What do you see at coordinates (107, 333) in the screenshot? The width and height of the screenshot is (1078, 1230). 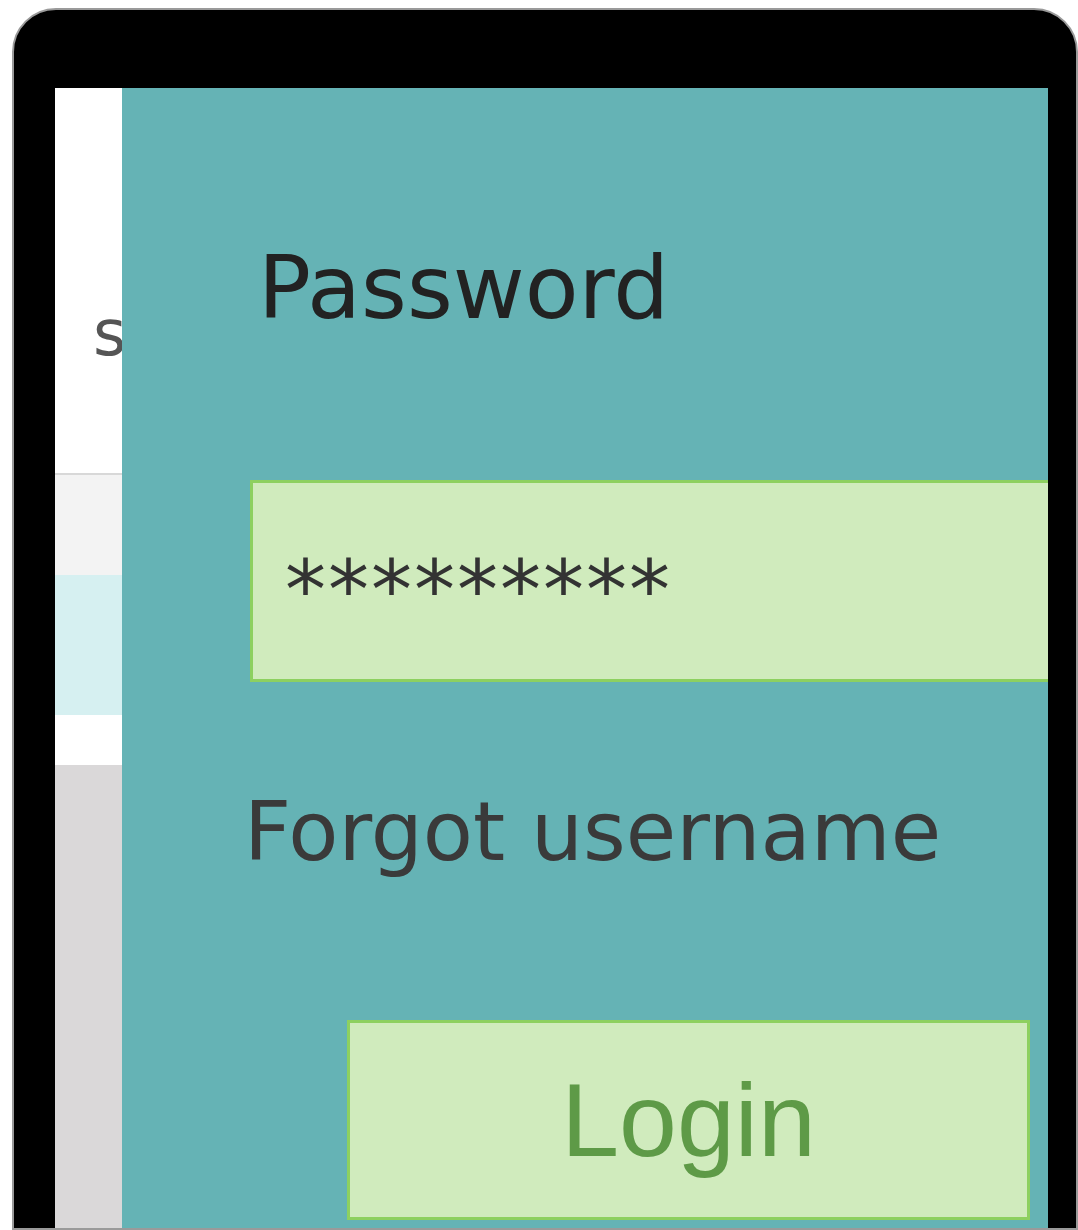 I see `page-text: s` at bounding box center [107, 333].